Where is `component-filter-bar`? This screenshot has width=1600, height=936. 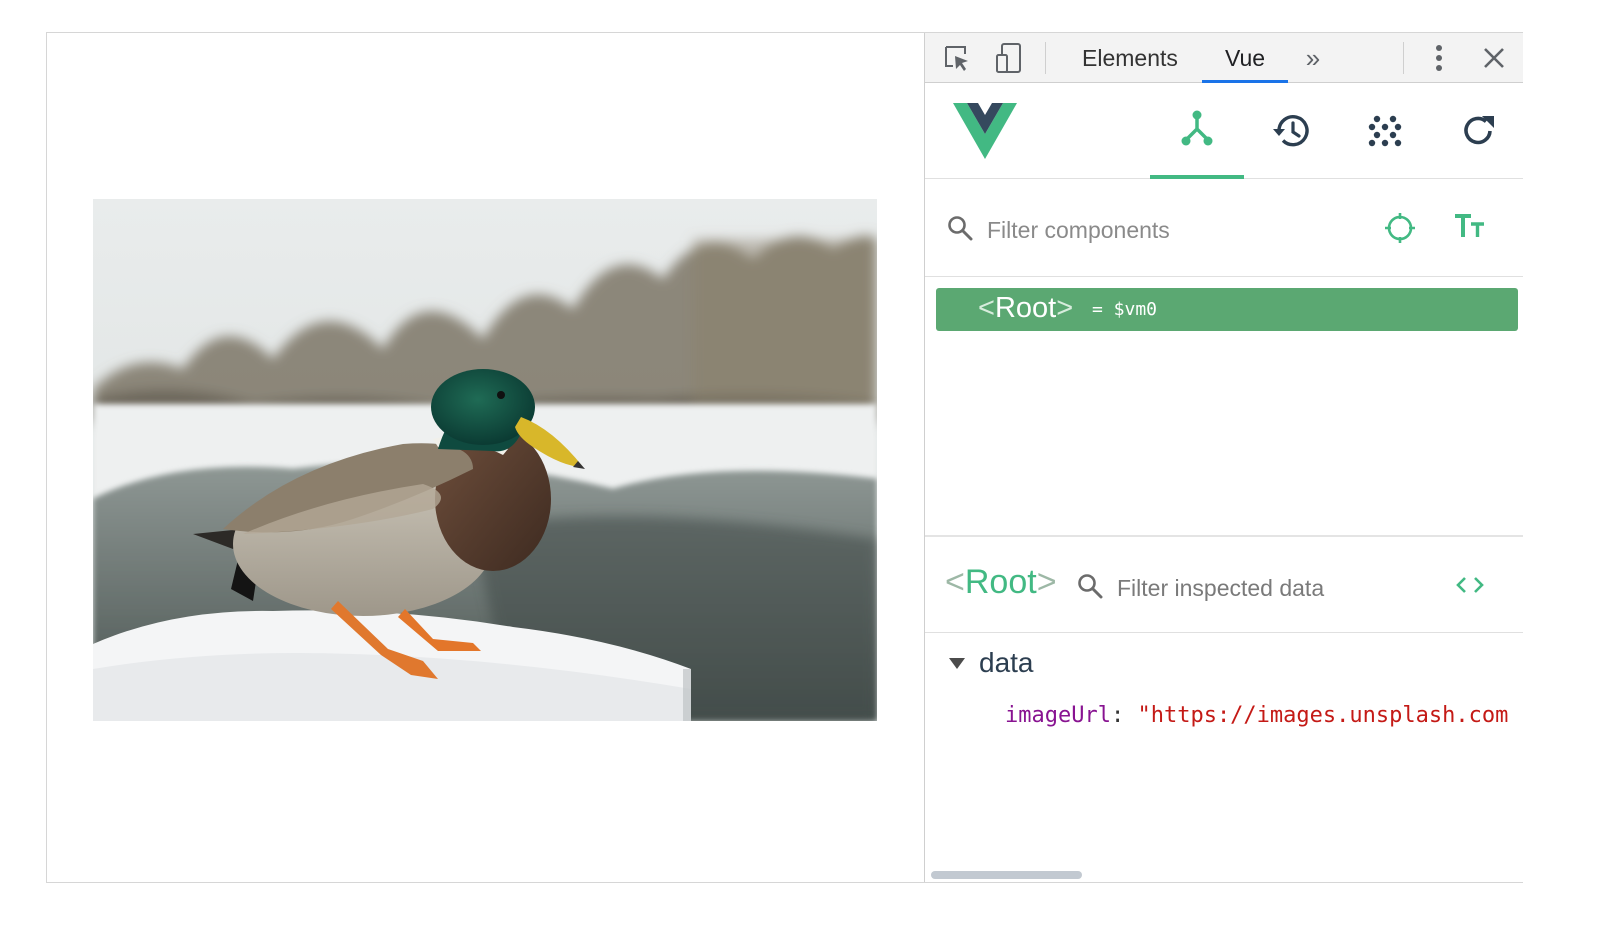 component-filter-bar is located at coordinates (1224, 228).